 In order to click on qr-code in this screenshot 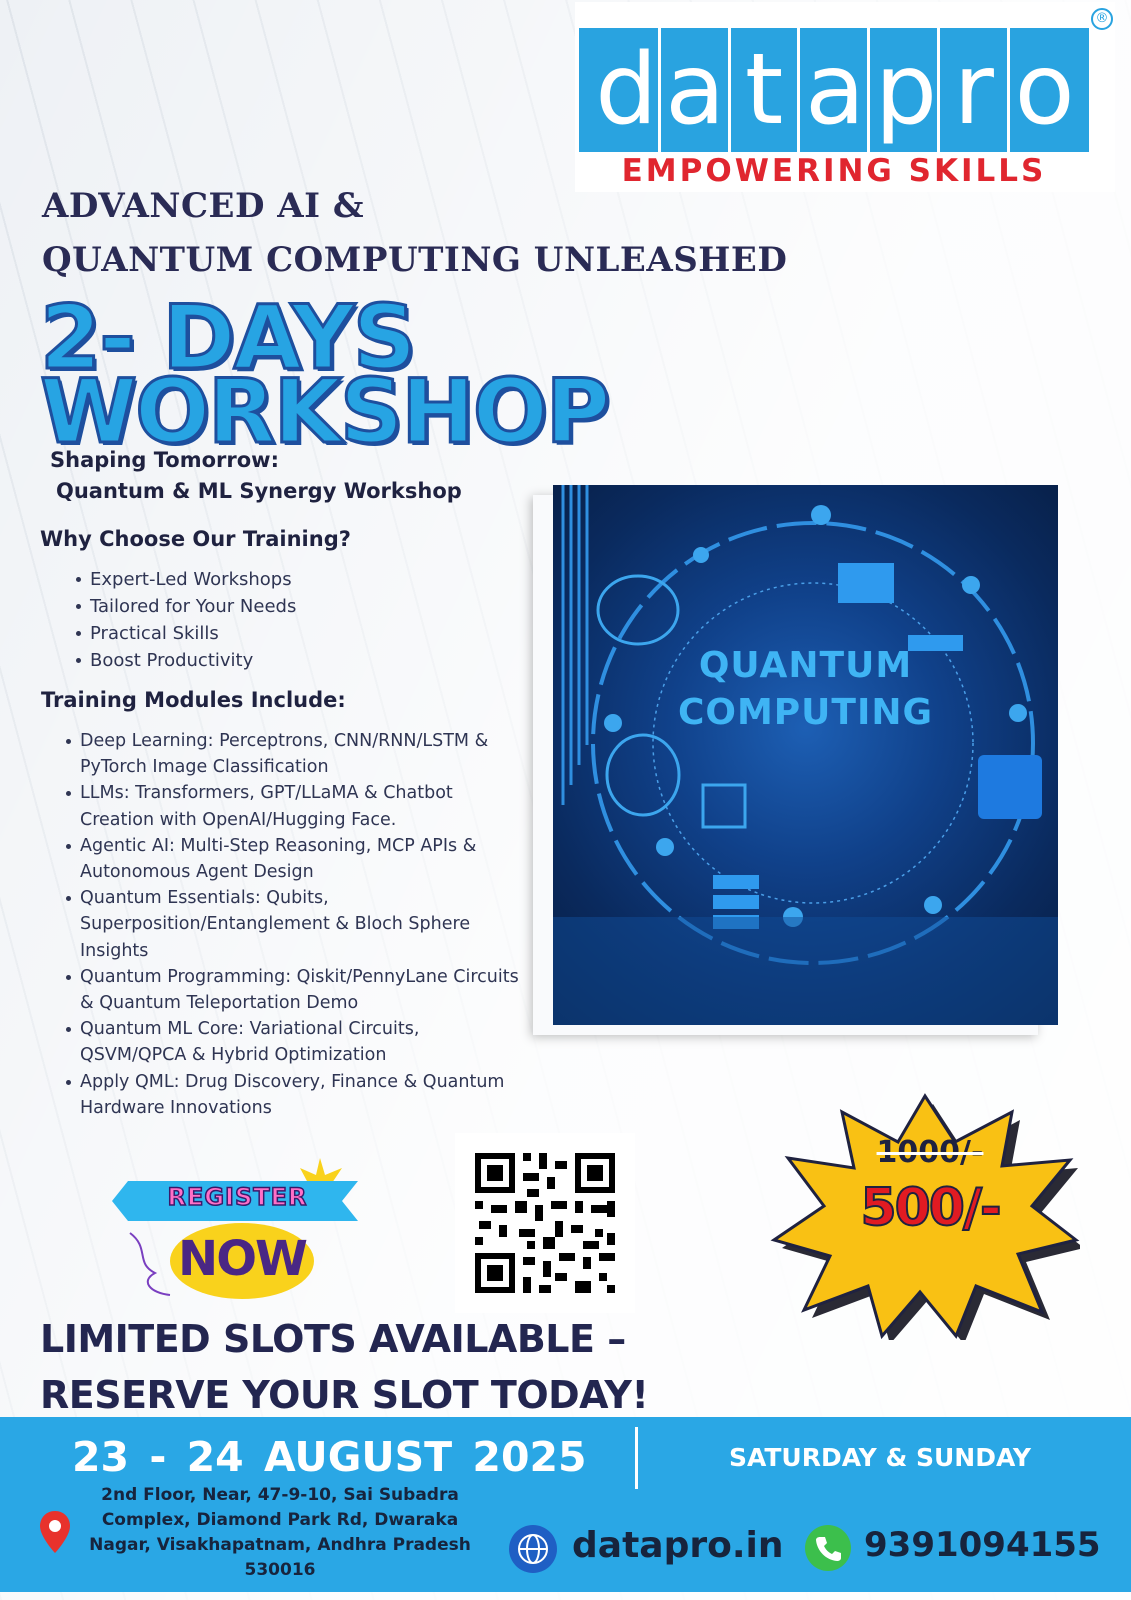, I will do `click(545, 1223)`.